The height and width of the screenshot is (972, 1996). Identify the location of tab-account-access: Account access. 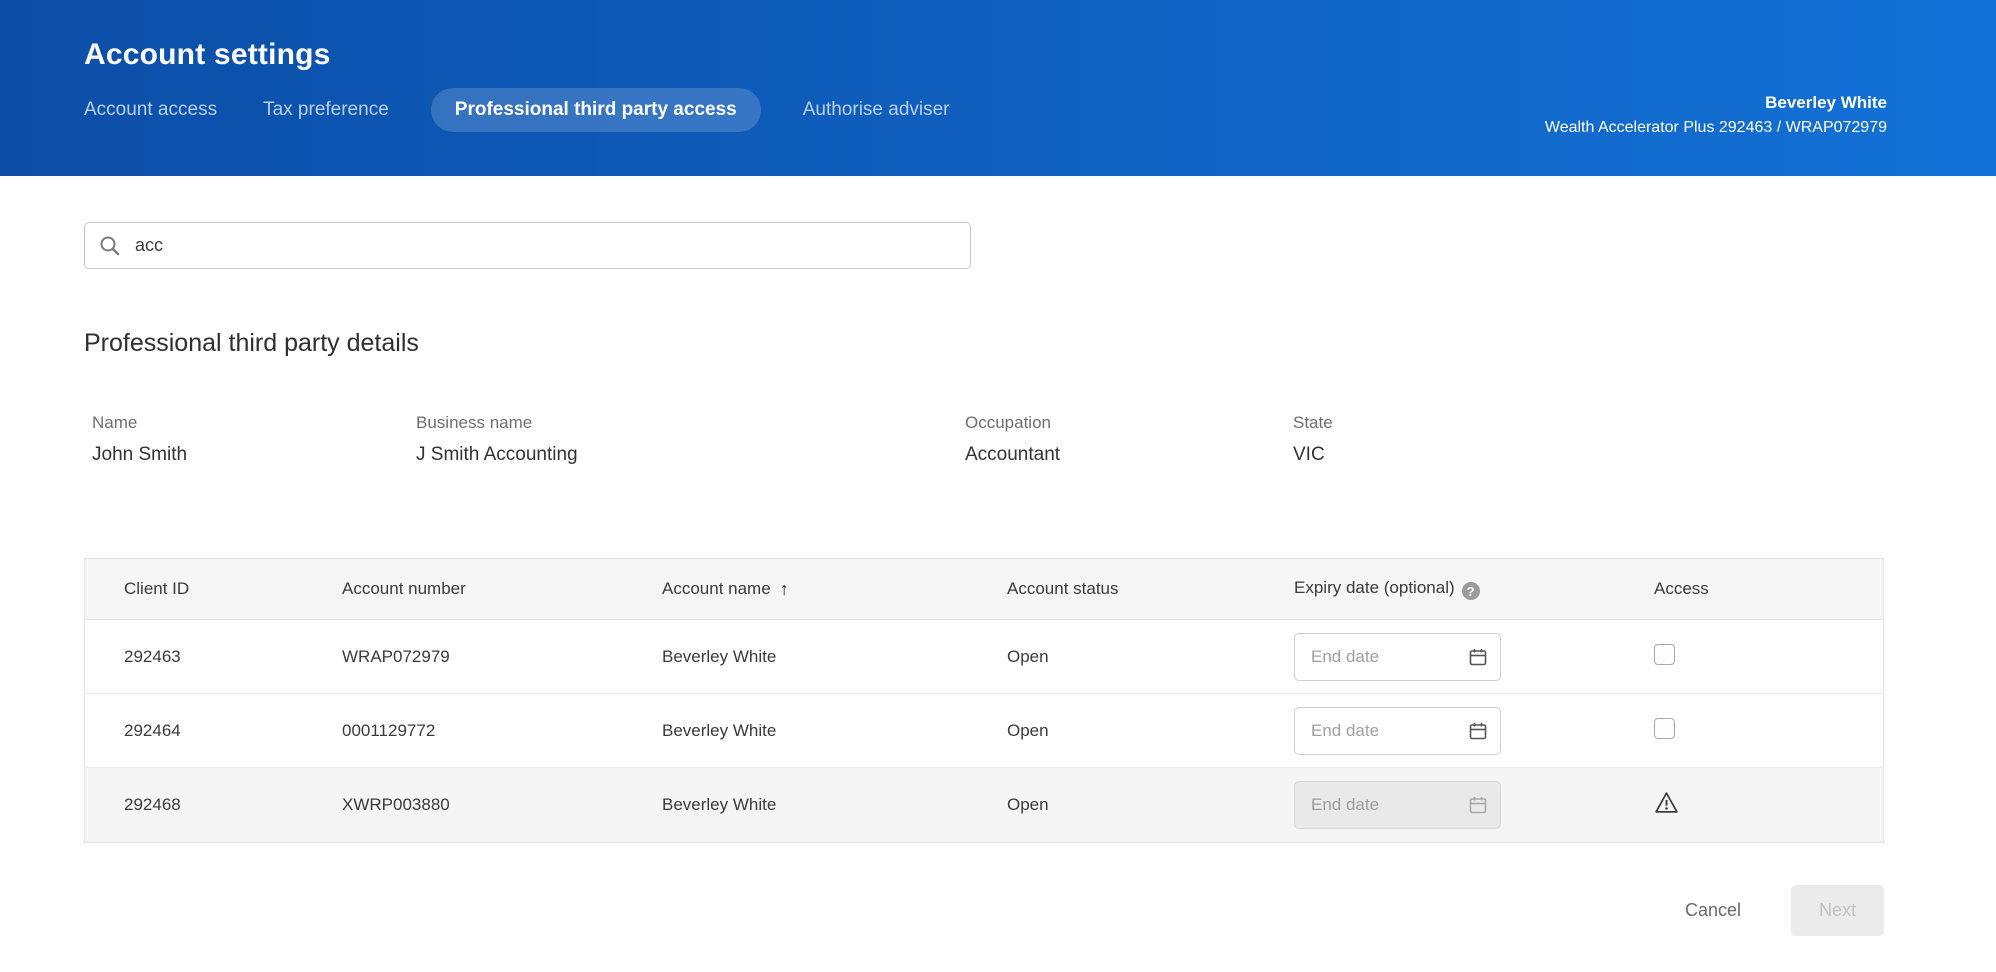
(150, 110).